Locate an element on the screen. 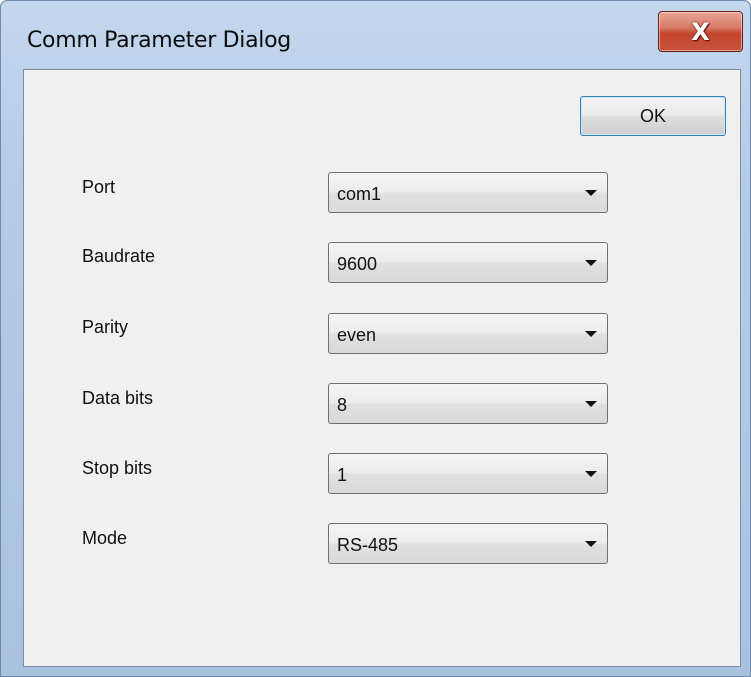 This screenshot has width=751, height=677. port-value: com1 is located at coordinates (359, 194).